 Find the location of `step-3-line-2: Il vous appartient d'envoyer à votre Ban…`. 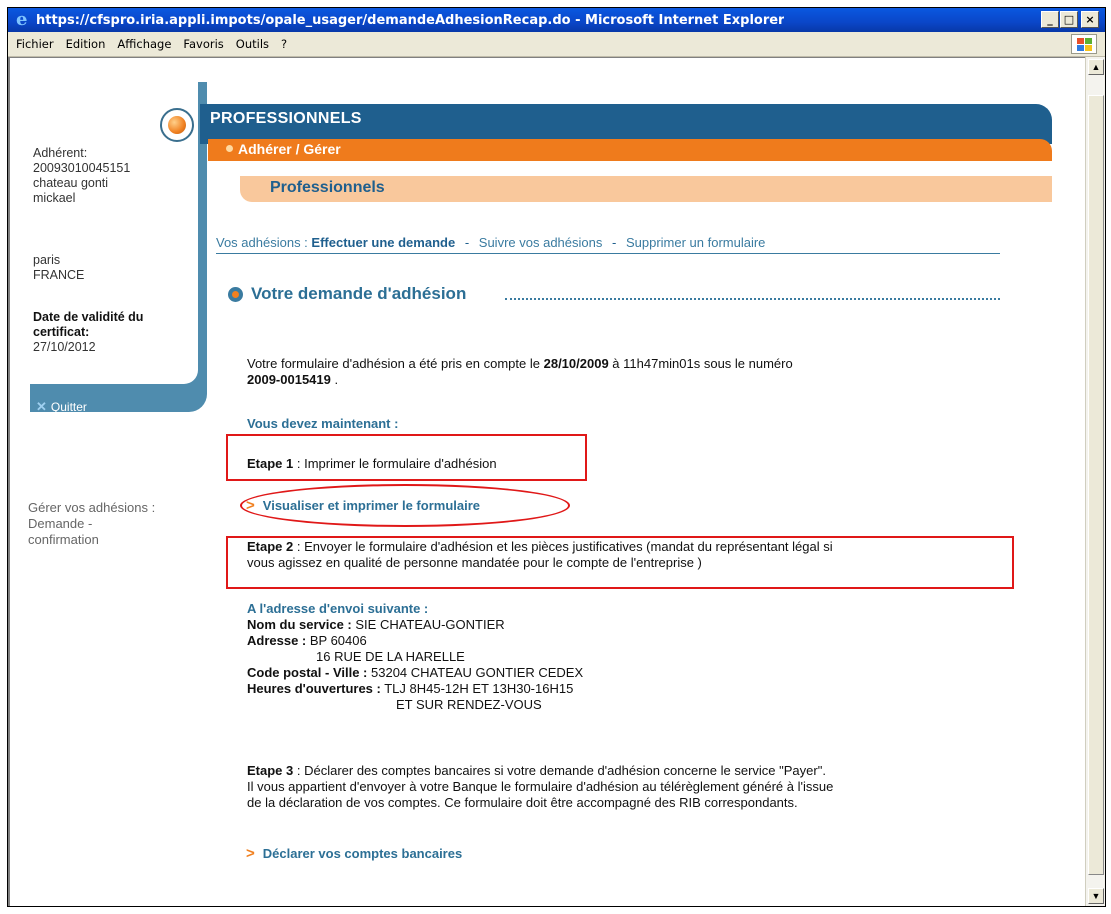

step-3-line-2: Il vous appartient d'envoyer à votre Ban… is located at coordinates (540, 786).